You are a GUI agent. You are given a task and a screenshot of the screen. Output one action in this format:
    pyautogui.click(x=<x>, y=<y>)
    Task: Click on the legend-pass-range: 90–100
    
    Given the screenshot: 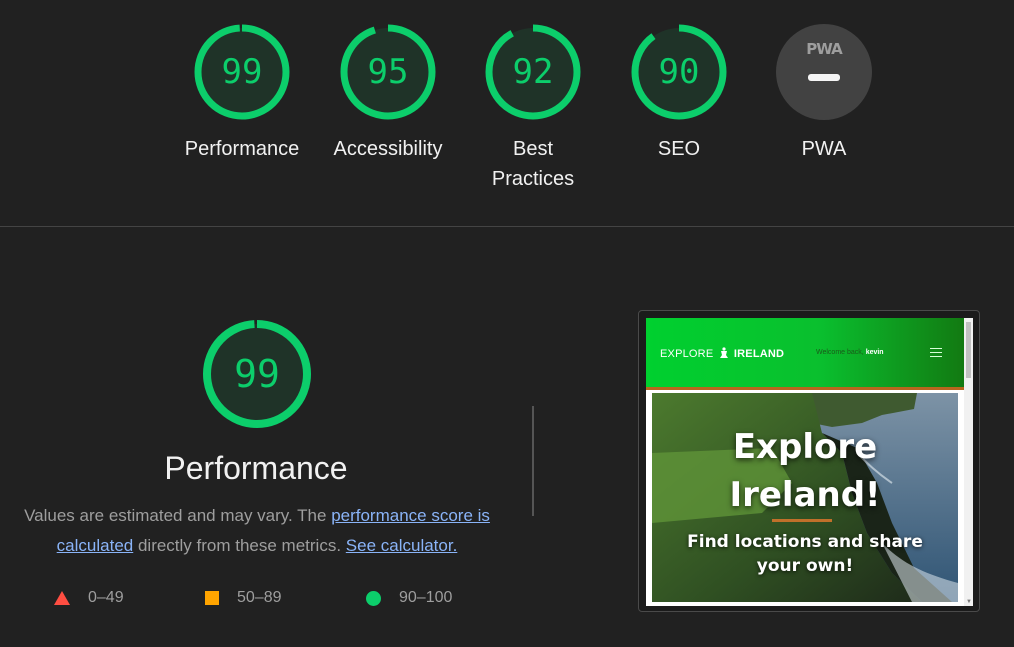 What is the action you would take?
    pyautogui.click(x=426, y=597)
    